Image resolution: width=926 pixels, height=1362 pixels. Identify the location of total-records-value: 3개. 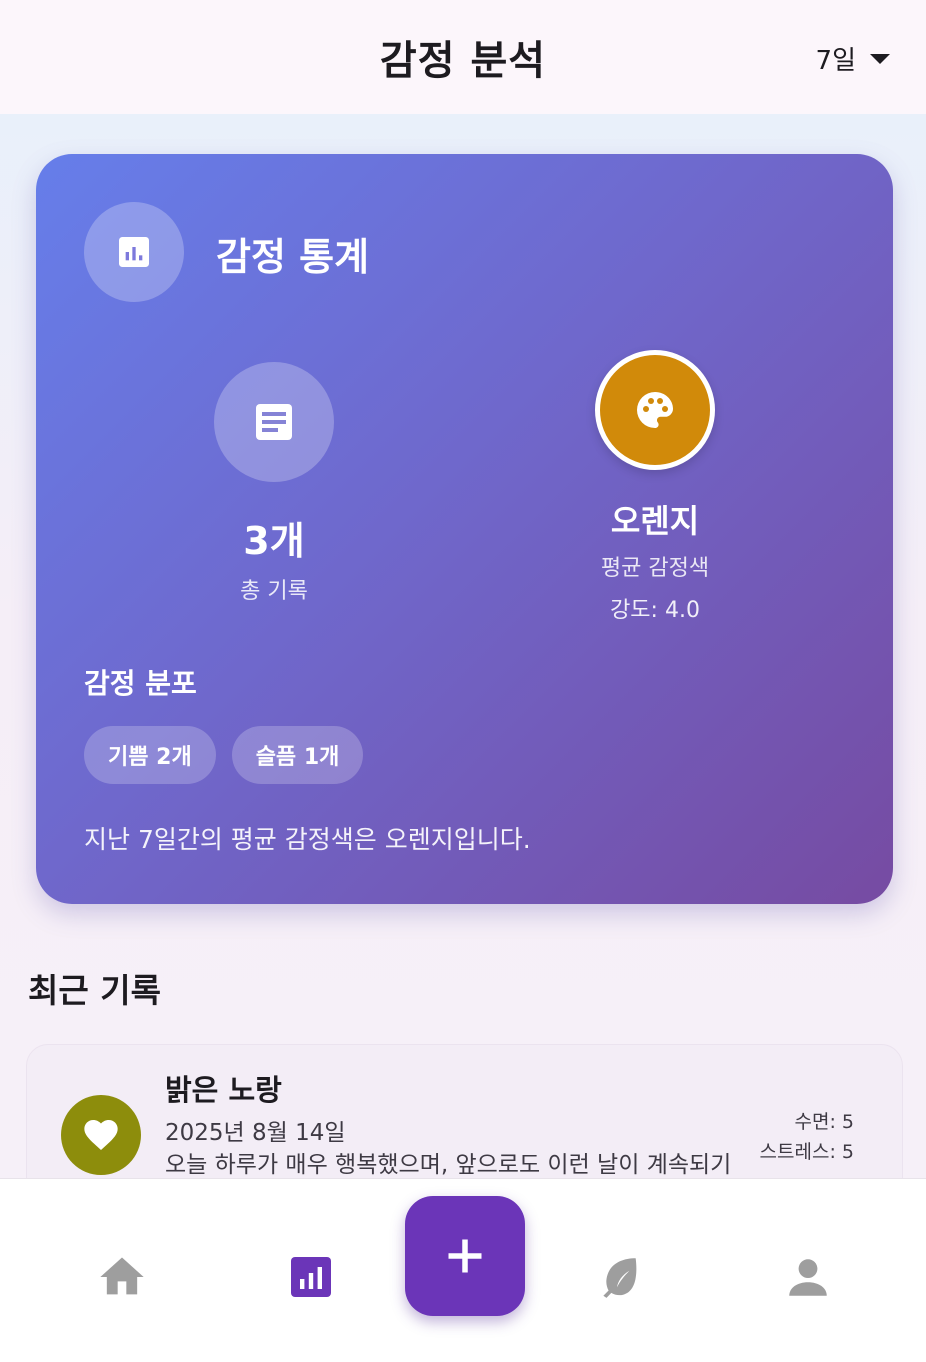
(274, 541).